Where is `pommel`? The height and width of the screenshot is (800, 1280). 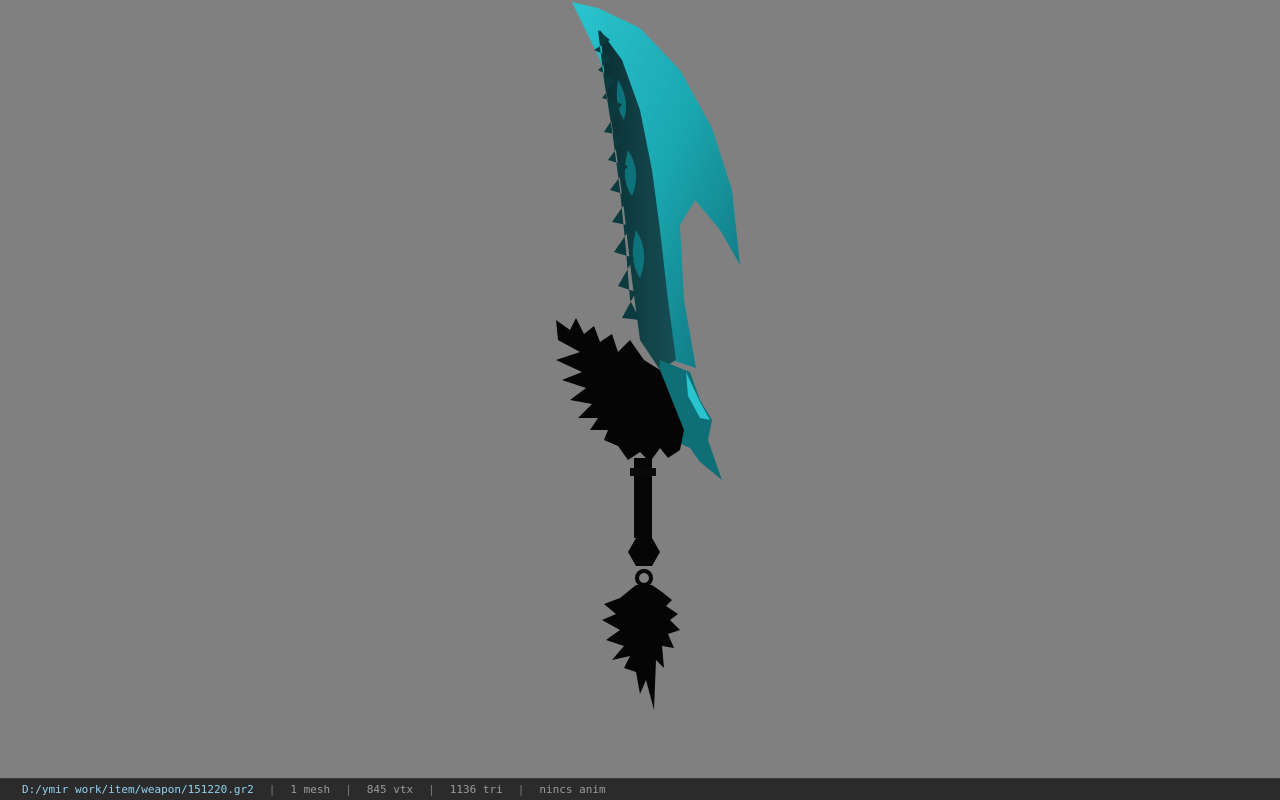 pommel is located at coordinates (644, 552).